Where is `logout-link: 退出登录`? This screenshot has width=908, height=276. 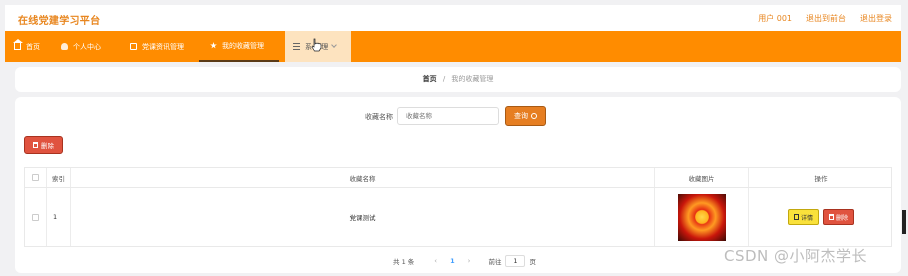 logout-link: 退出登录 is located at coordinates (876, 18).